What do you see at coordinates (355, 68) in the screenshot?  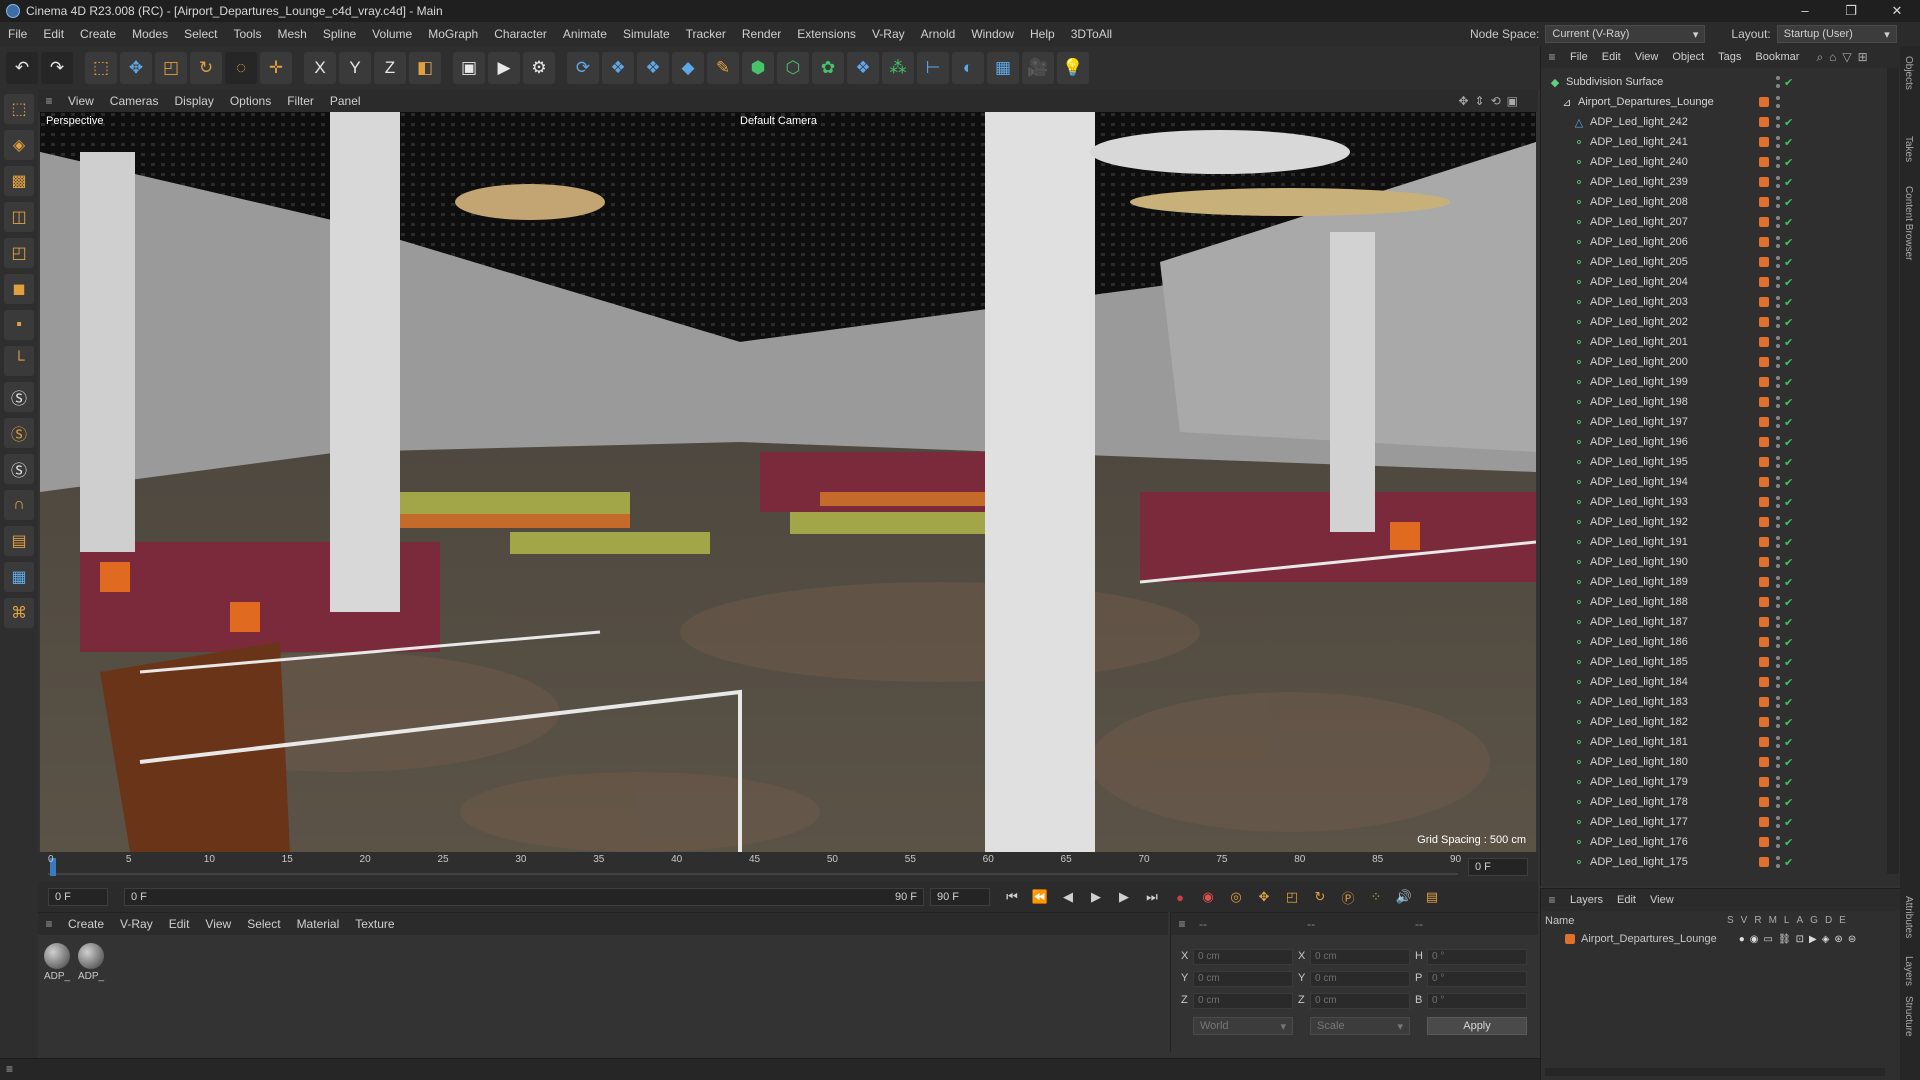 I see `y-axis-icon: Y` at bounding box center [355, 68].